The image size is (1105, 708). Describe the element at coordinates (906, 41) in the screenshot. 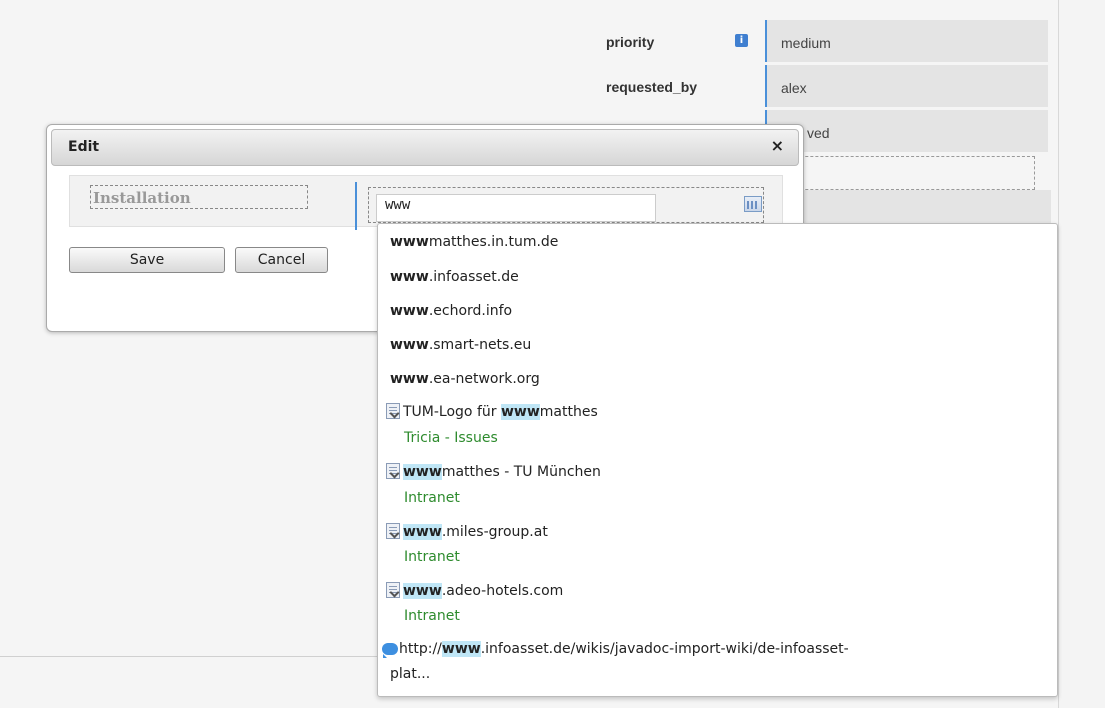

I see `property-value: medium` at that location.